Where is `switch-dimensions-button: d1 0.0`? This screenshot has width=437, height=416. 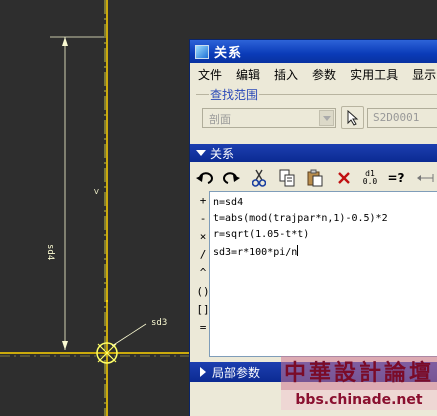 switch-dimensions-button: d1 0.0 is located at coordinates (370, 178).